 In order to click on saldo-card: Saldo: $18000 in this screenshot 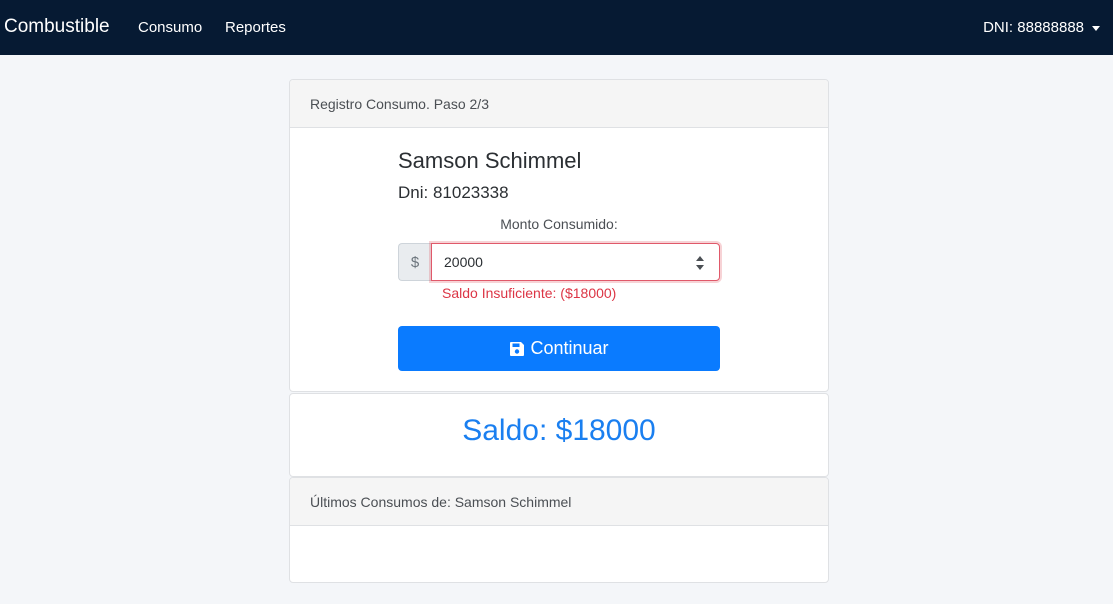, I will do `click(559, 435)`.